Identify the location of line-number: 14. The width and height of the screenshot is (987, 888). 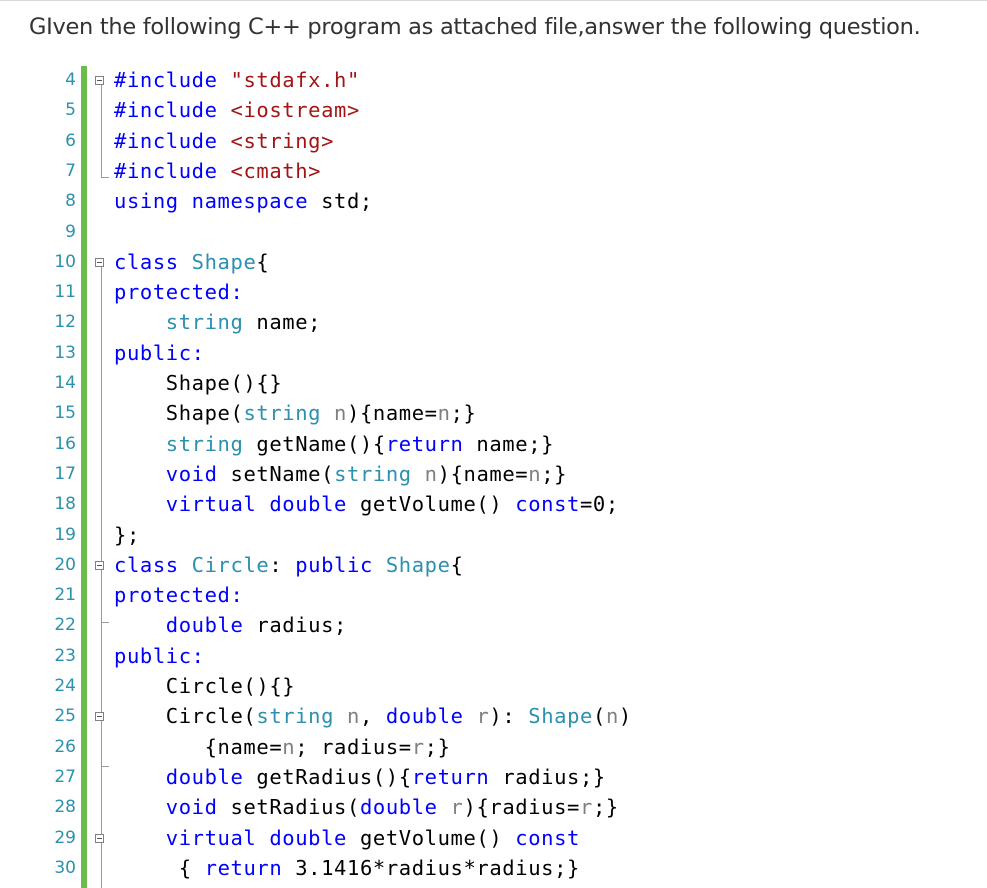
(65, 383).